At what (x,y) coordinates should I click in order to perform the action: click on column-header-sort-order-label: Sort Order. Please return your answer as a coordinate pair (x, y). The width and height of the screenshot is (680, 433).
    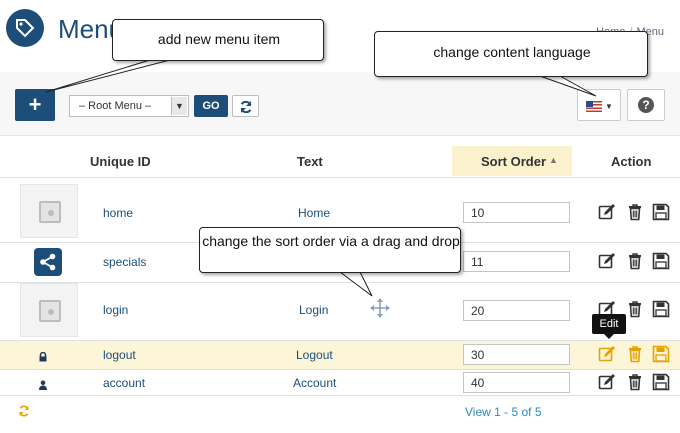
    Looking at the image, I should click on (514, 161).